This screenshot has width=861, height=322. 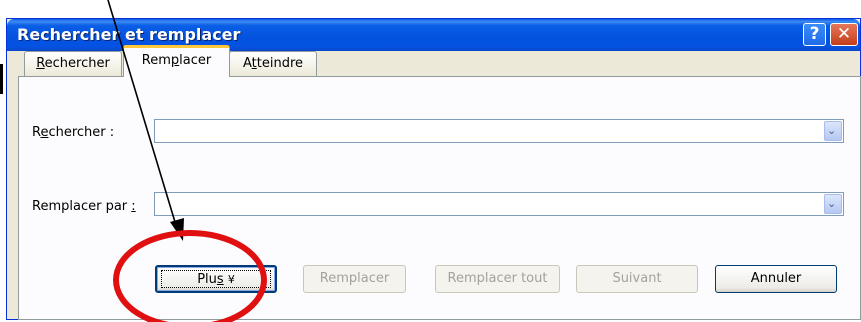 I want to click on tab-atteindre: Atteindre, so click(x=273, y=63).